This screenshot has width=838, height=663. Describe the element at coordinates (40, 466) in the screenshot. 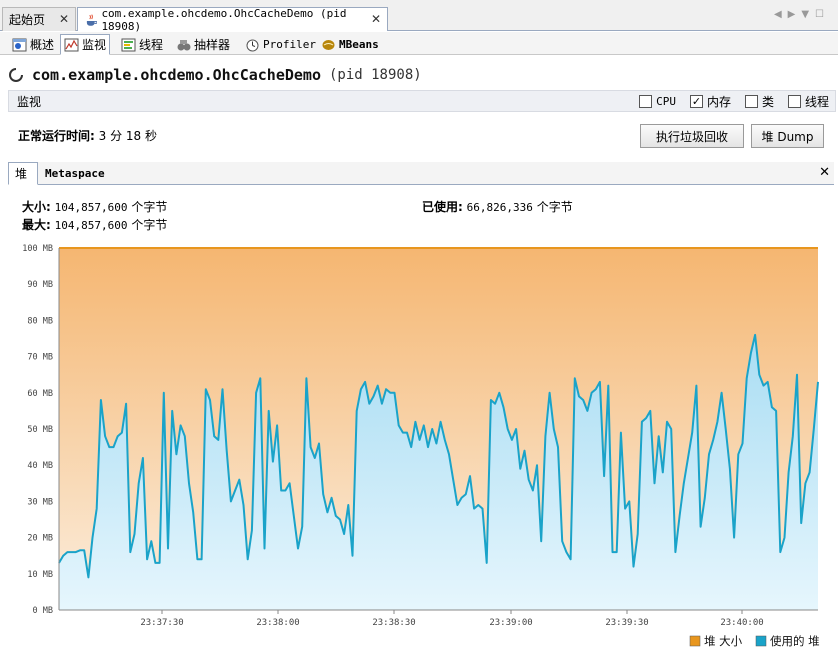

I see `y-tick-label: 40 MB` at that location.